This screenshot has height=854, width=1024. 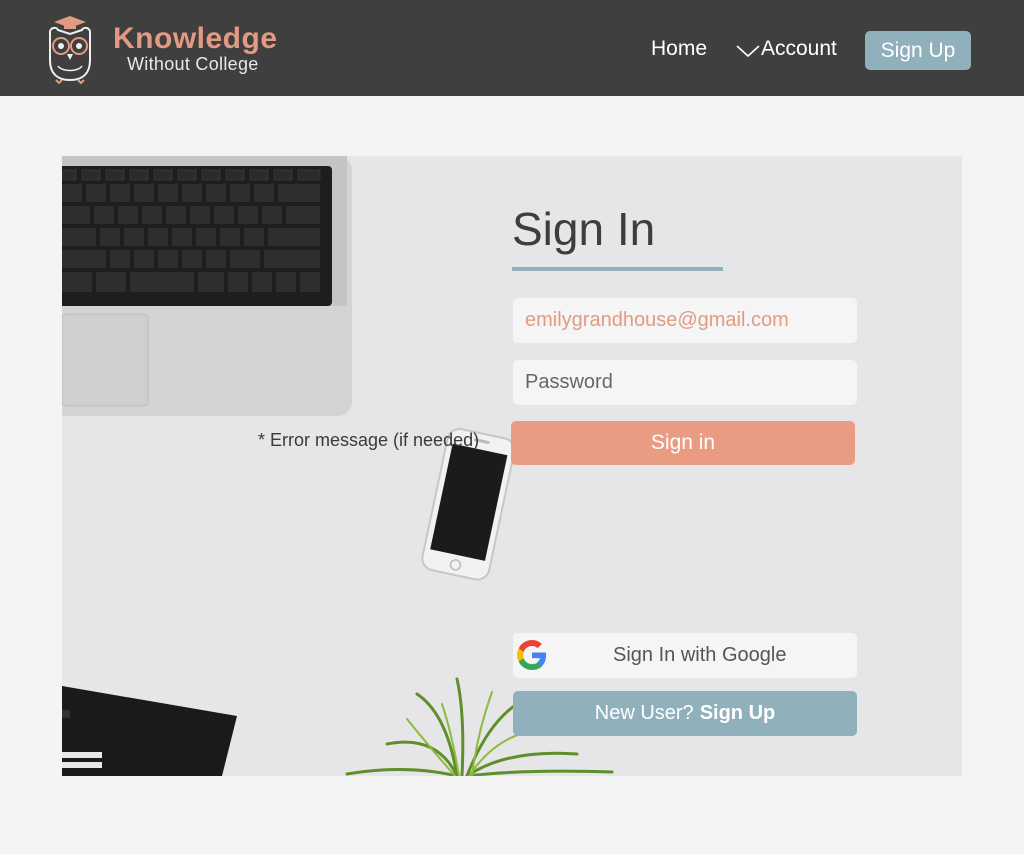 I want to click on logo-subtitle: Without College, so click(x=193, y=64).